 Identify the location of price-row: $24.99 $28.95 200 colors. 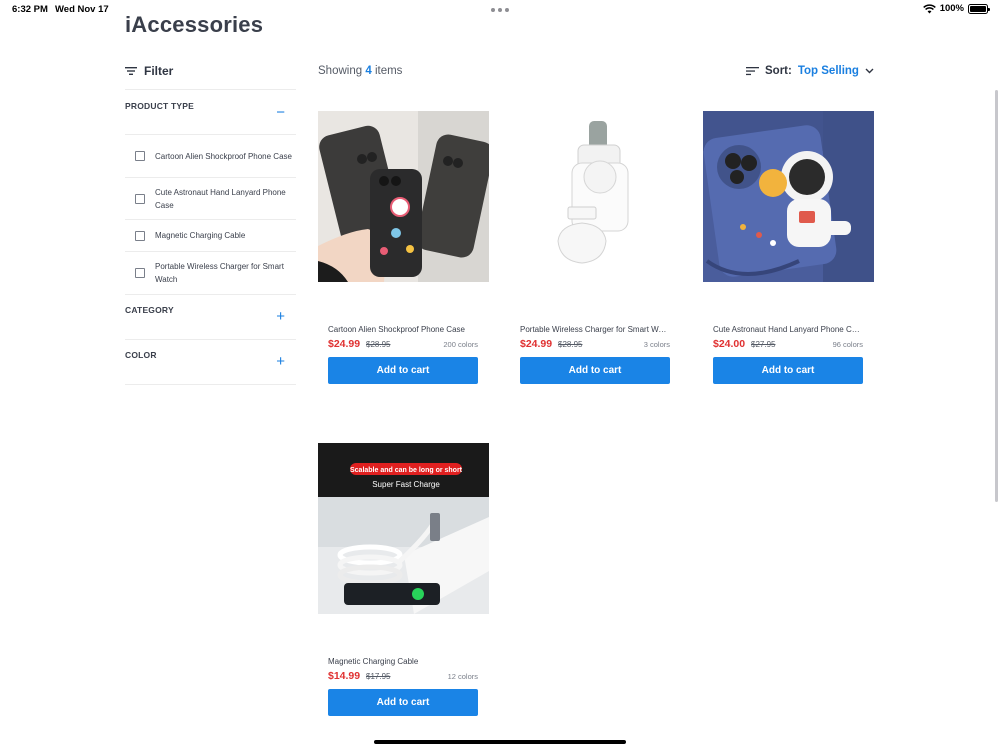
(403, 345).